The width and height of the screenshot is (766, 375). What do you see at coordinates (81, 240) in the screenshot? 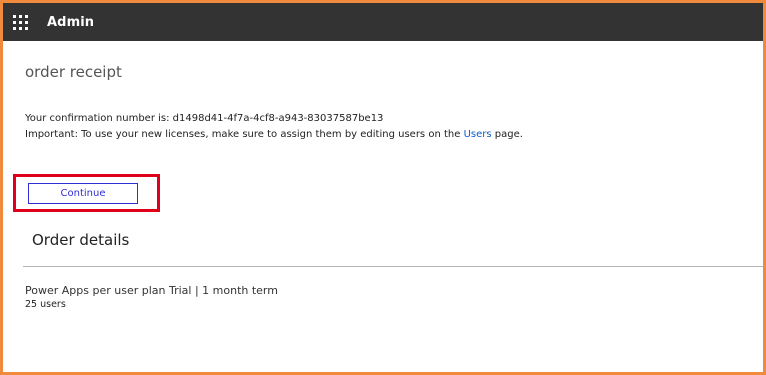
I see `order-details-title: Order details` at bounding box center [81, 240].